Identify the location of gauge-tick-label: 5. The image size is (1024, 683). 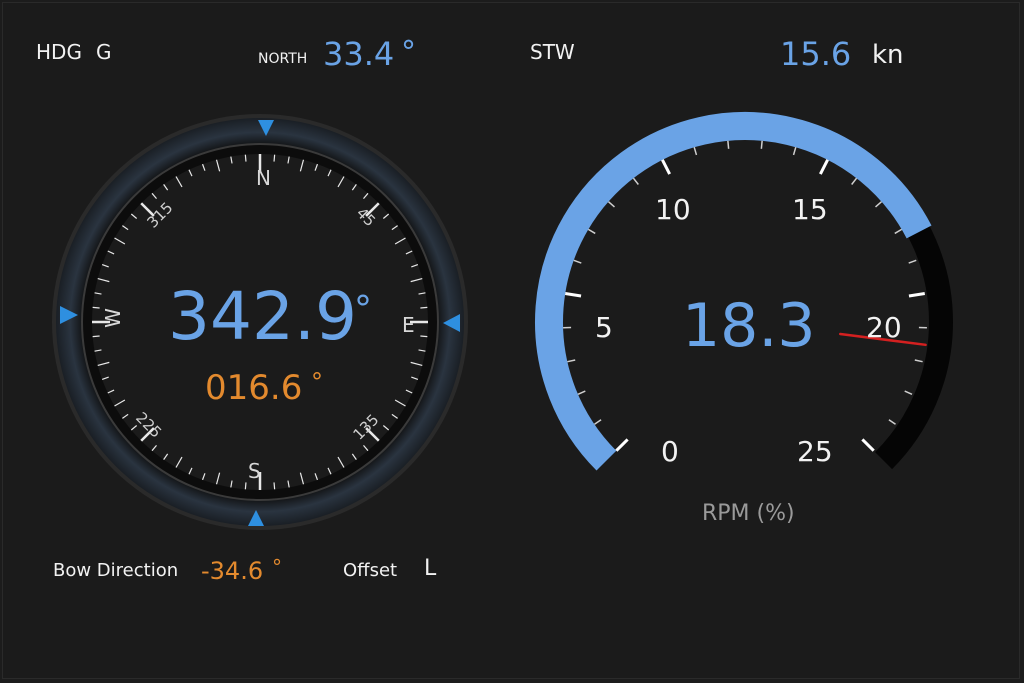
(604, 327).